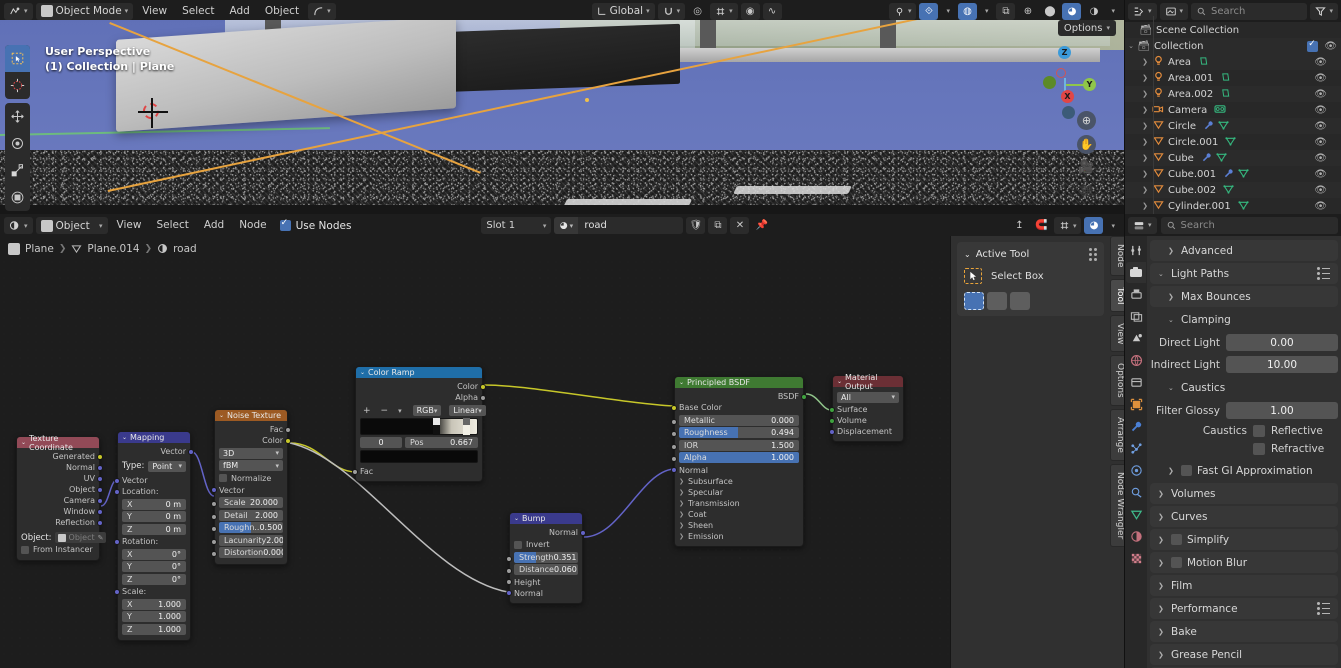 The width and height of the screenshot is (1341, 668). I want to click on field-x: X 0°, so click(154, 554).